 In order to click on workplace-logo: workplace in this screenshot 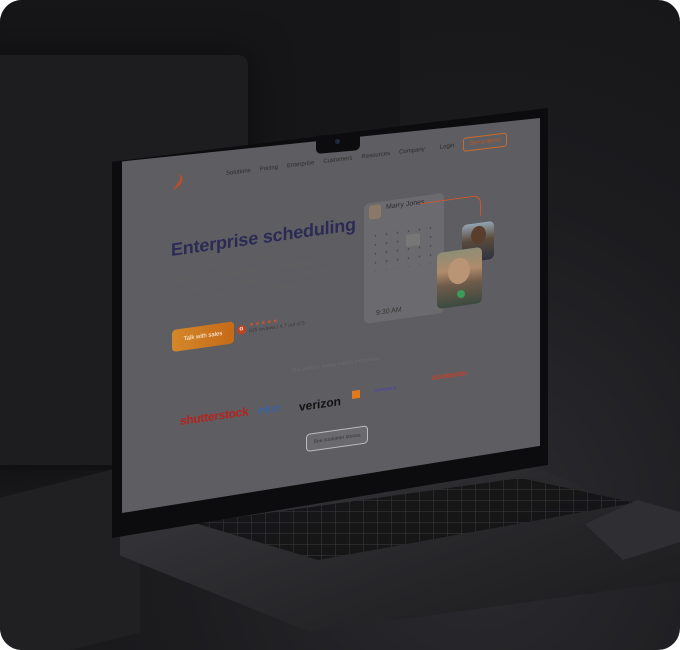, I will do `click(385, 389)`.